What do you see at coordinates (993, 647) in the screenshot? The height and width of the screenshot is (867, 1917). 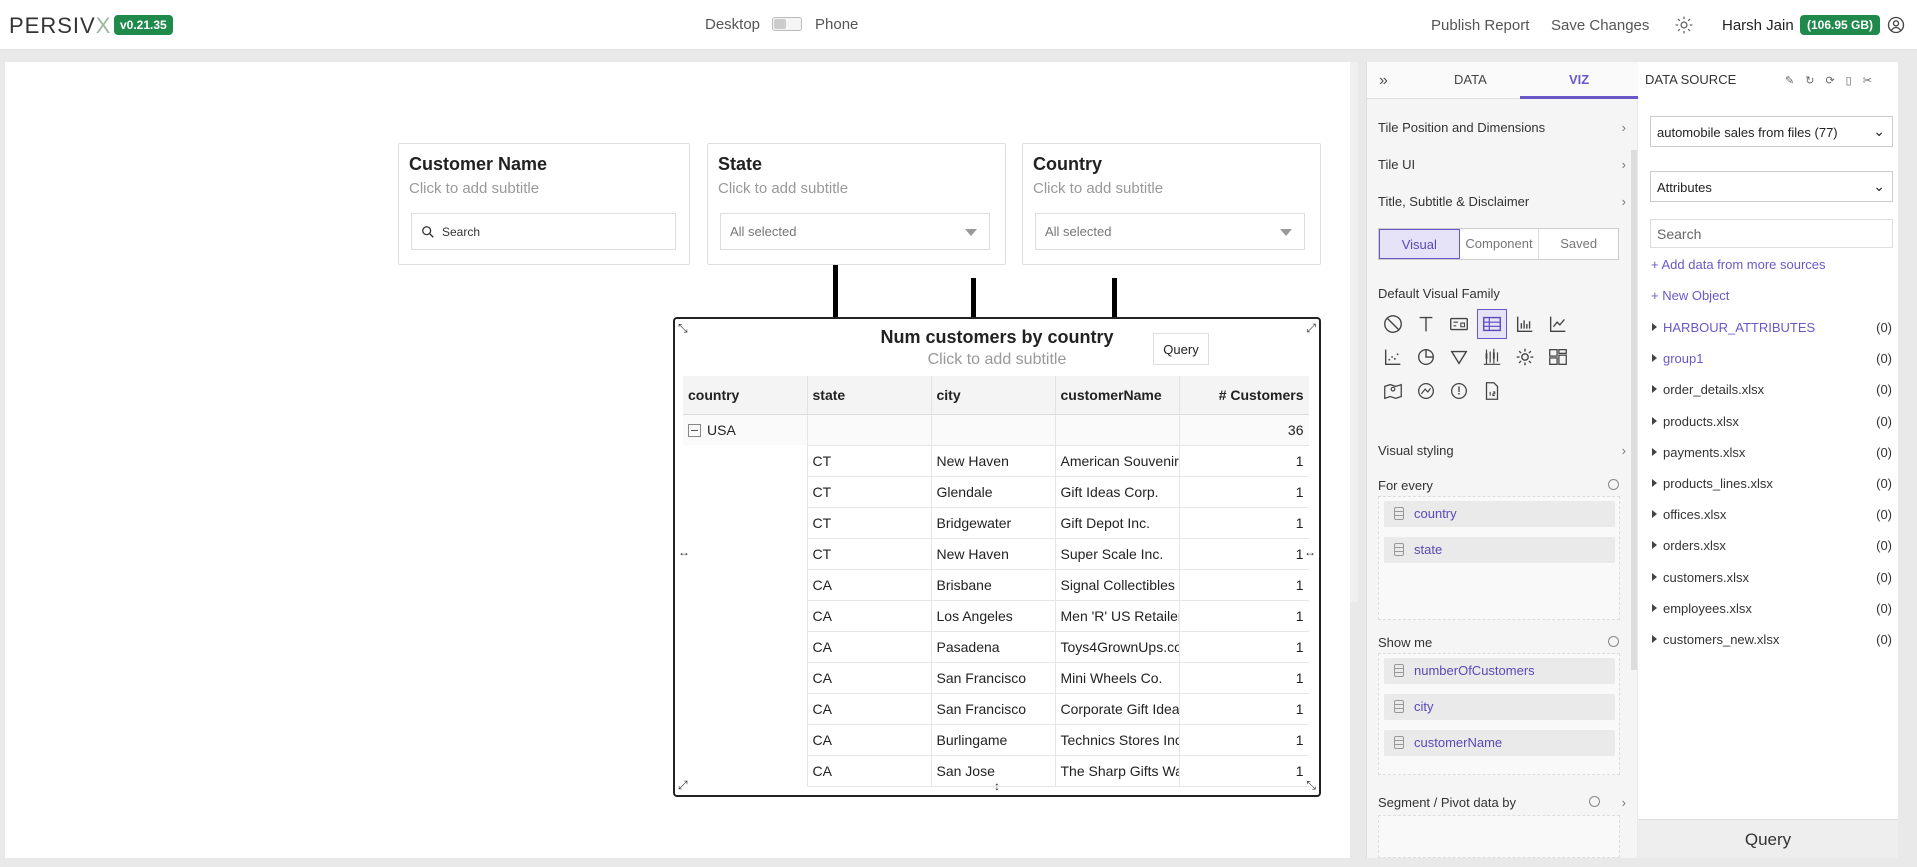 I see `city-cell: Pasadena` at bounding box center [993, 647].